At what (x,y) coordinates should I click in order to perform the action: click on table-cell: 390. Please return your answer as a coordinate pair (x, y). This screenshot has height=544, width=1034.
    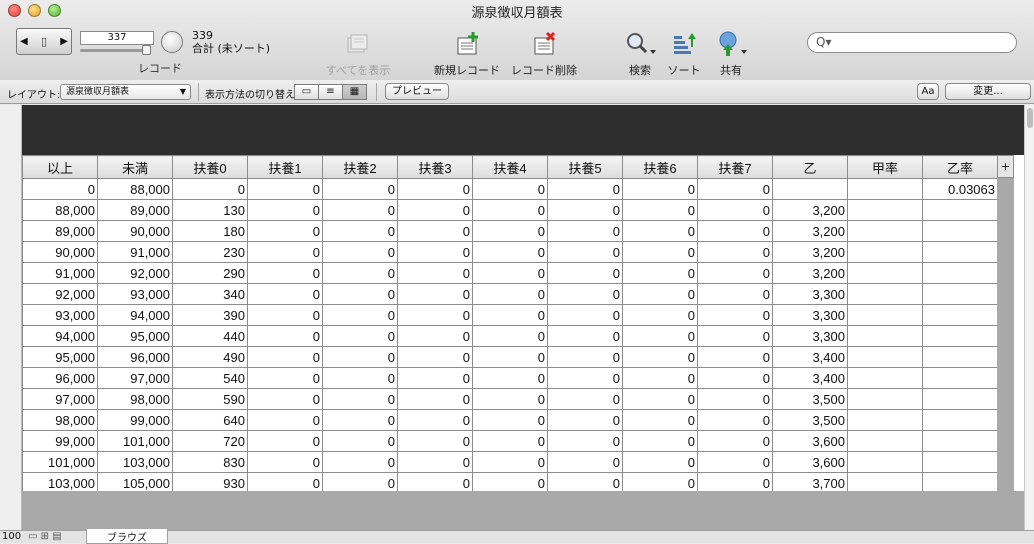
    Looking at the image, I should click on (210, 315).